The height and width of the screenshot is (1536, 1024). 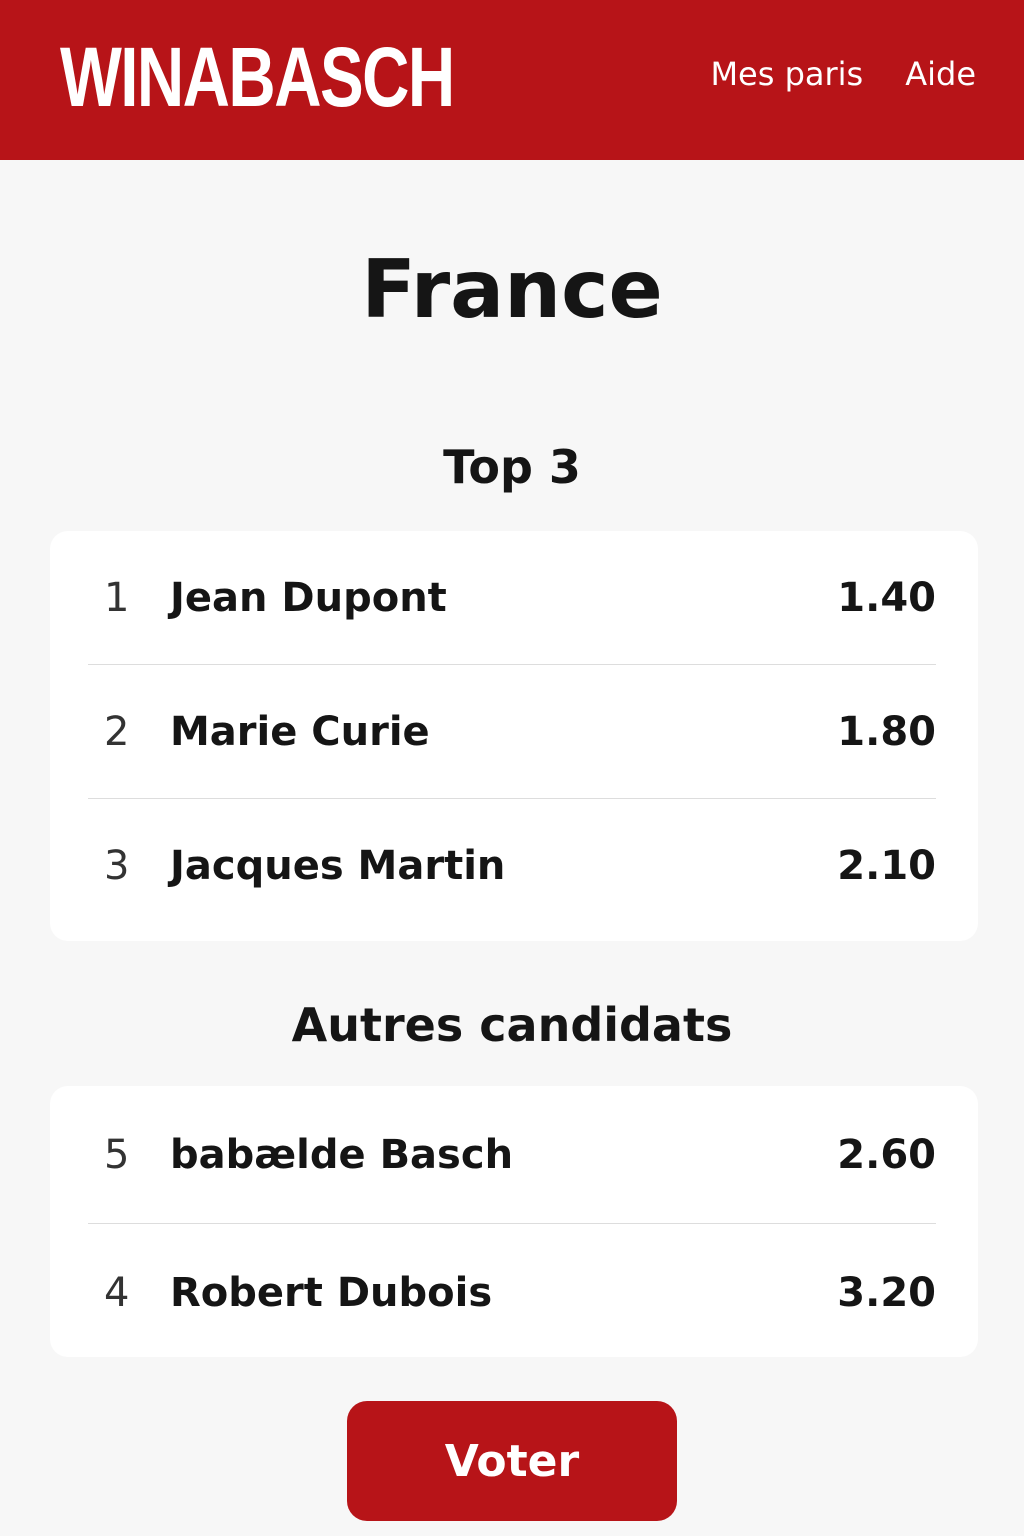 I want to click on nav-link-mes-paris: Mes paris, so click(x=786, y=74).